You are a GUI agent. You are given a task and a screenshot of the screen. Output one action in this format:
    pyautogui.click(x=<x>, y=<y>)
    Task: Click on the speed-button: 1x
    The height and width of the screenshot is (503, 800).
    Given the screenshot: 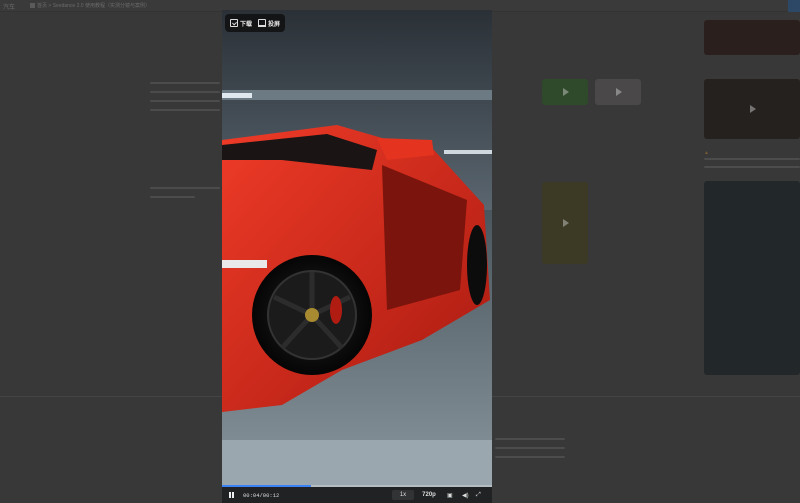 What is the action you would take?
    pyautogui.click(x=403, y=495)
    